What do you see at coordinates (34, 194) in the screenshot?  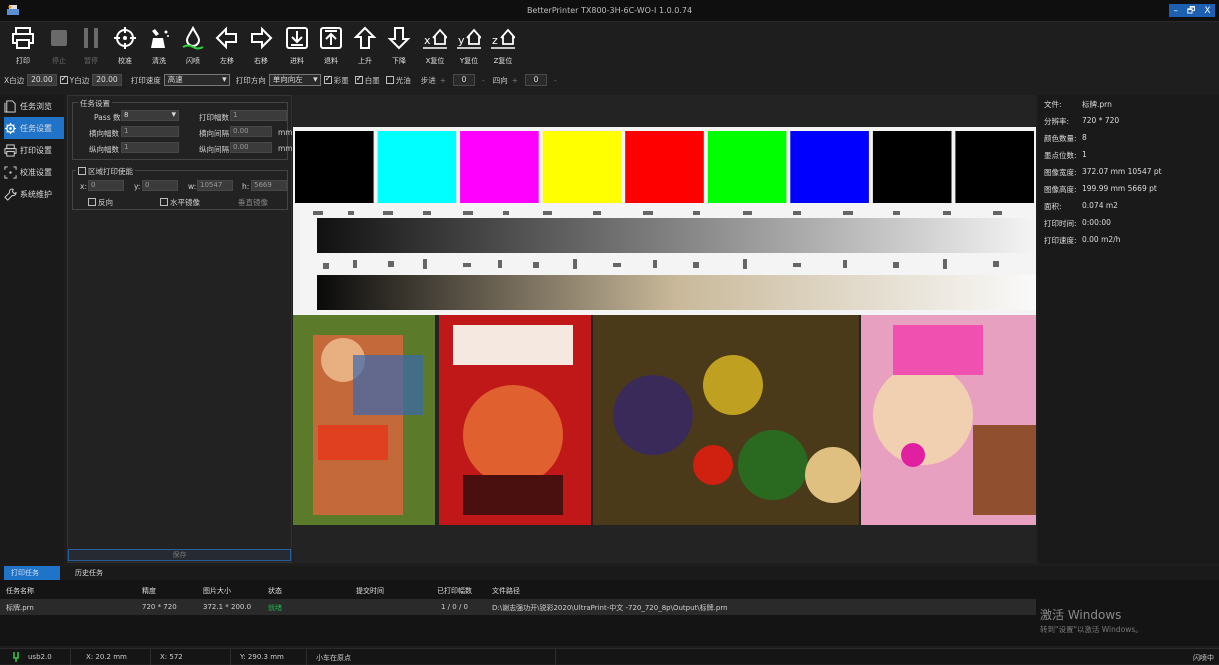 I see `nav-system-maintenance: 系统维护` at bounding box center [34, 194].